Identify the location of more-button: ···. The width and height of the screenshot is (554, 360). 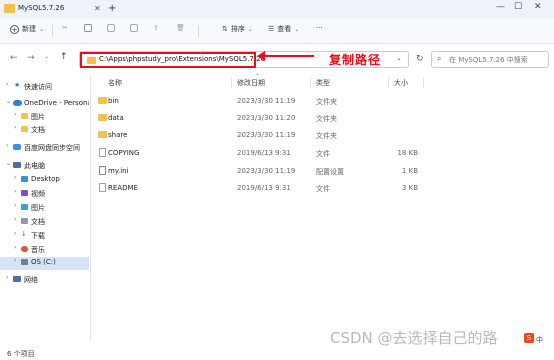
(319, 28).